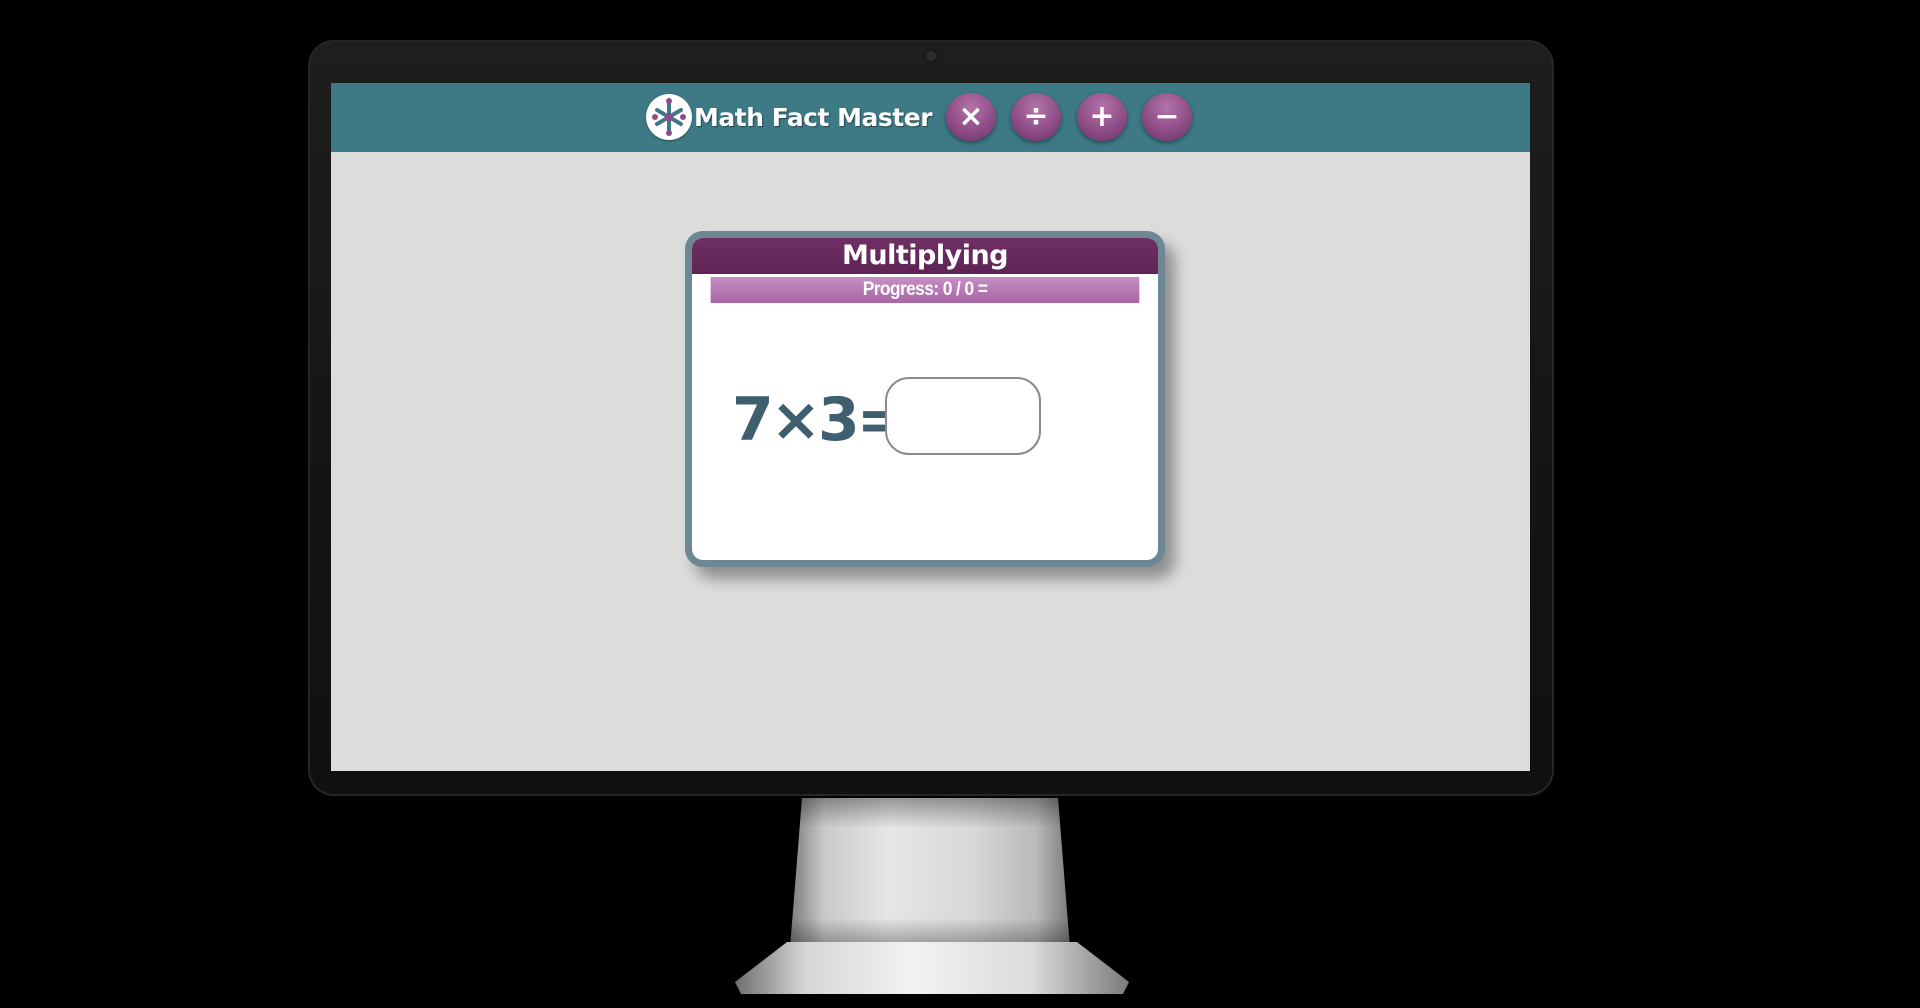 The image size is (1920, 1008). I want to click on card-header: Multiplying, so click(925, 257).